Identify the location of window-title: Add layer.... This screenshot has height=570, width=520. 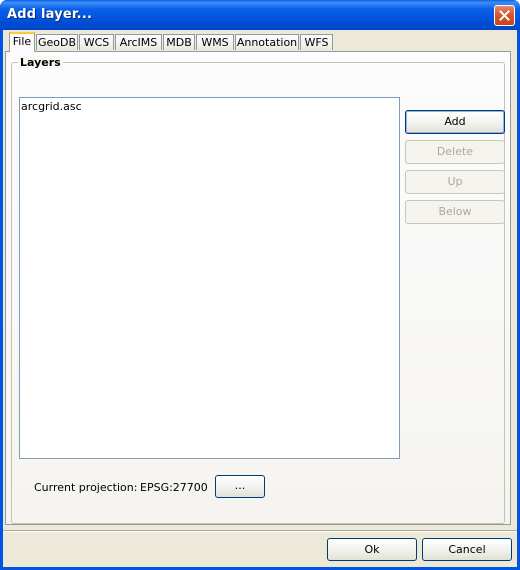
(50, 14).